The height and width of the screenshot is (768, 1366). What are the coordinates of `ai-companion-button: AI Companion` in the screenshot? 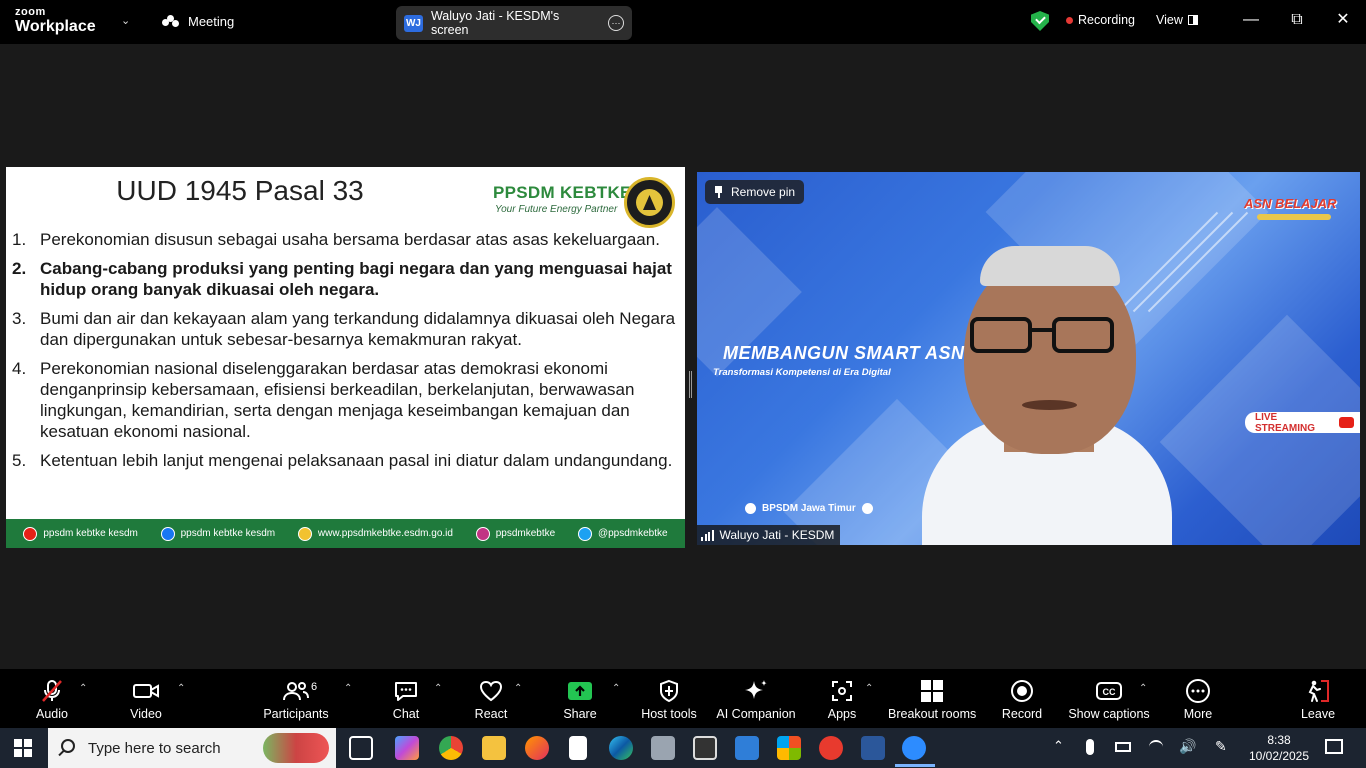 It's located at (756, 699).